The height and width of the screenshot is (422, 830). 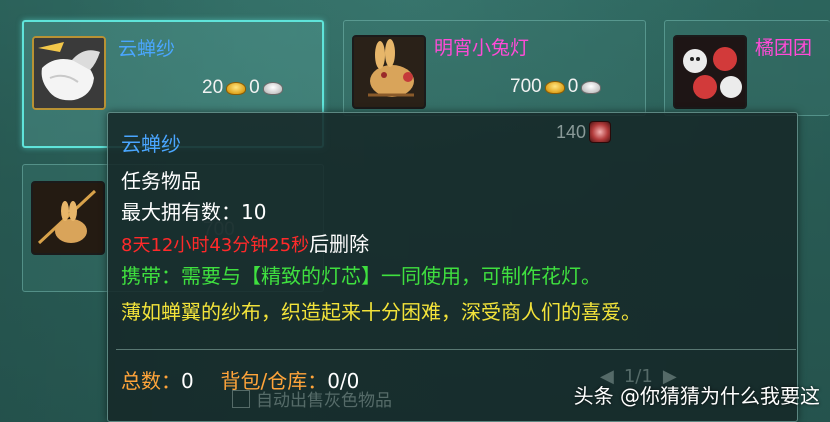 I want to click on tooltip-divider, so click(x=456, y=349).